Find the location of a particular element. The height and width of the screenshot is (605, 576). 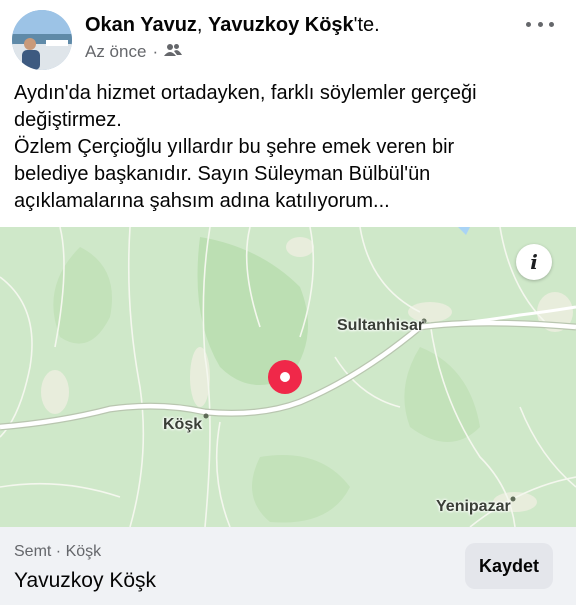

post-meta: Az önce · is located at coordinates (134, 52).